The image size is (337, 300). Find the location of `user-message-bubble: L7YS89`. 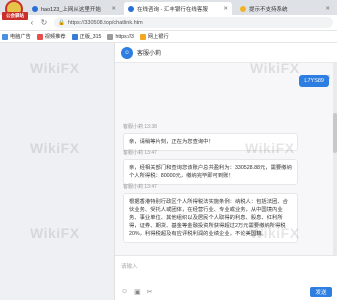

user-message-bubble: L7YS89 is located at coordinates (314, 81).